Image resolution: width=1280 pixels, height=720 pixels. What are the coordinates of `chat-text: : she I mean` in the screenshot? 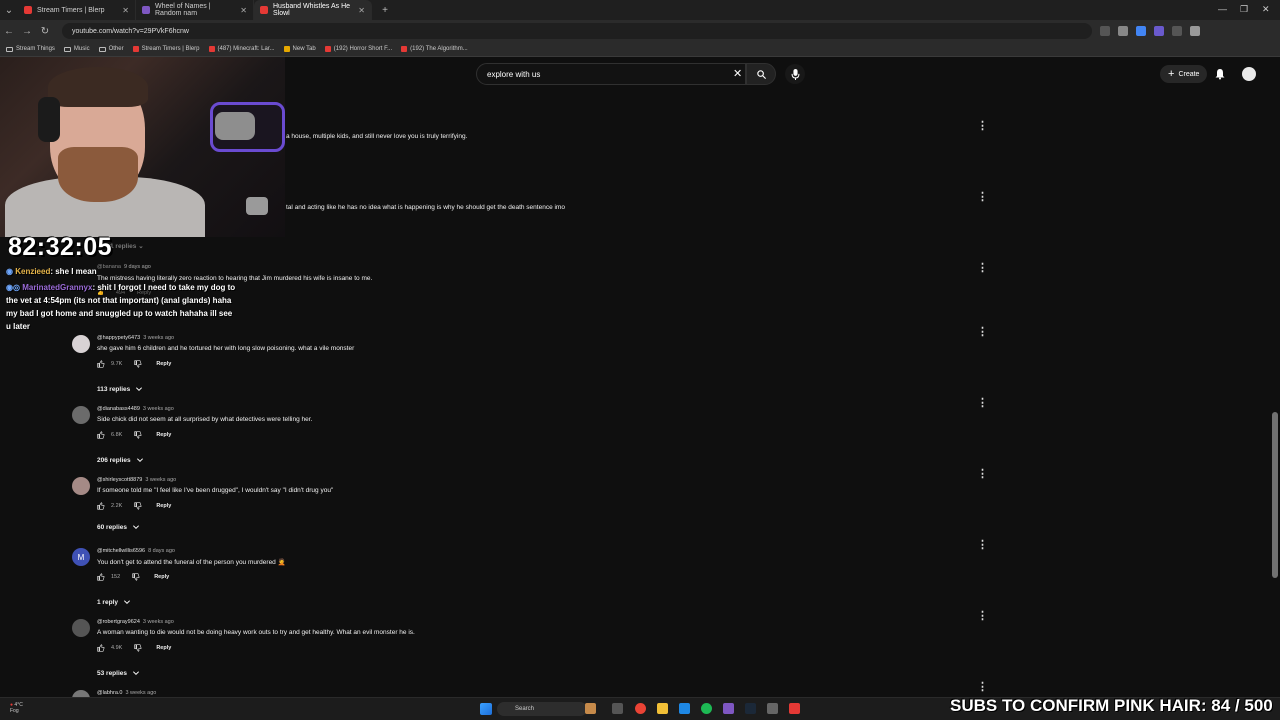 It's located at (73, 271).